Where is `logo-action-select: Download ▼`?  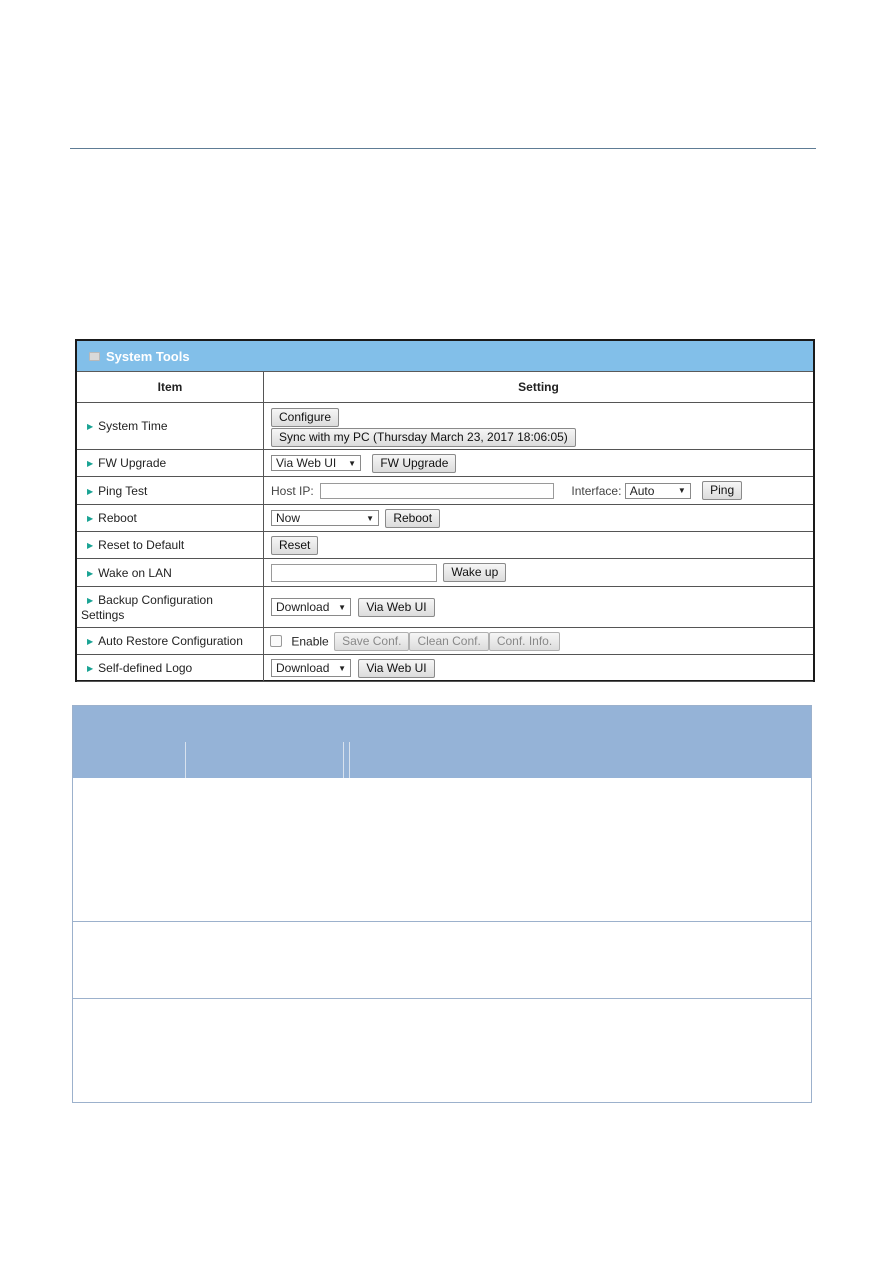
logo-action-select: Download ▼ is located at coordinates (311, 668).